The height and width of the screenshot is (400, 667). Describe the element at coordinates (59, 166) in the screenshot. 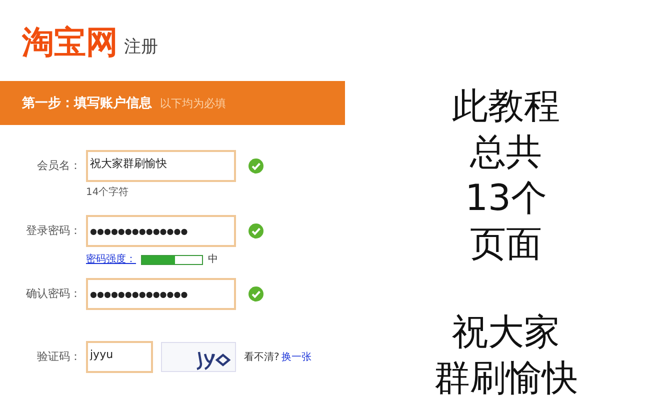

I see `field-label: 会员名：` at that location.